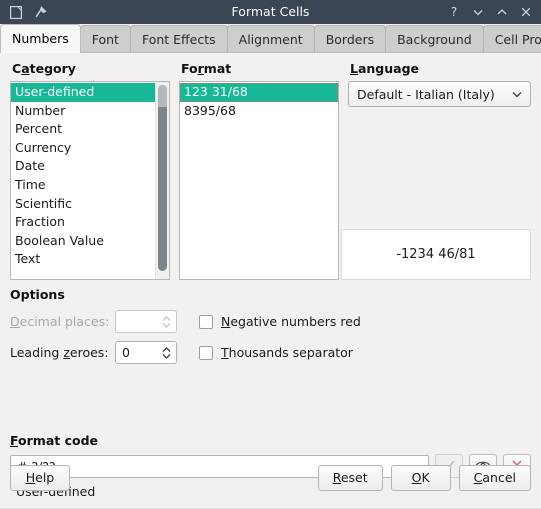  I want to click on dialog-buttons-right: Reset OK Cancel, so click(424, 477).